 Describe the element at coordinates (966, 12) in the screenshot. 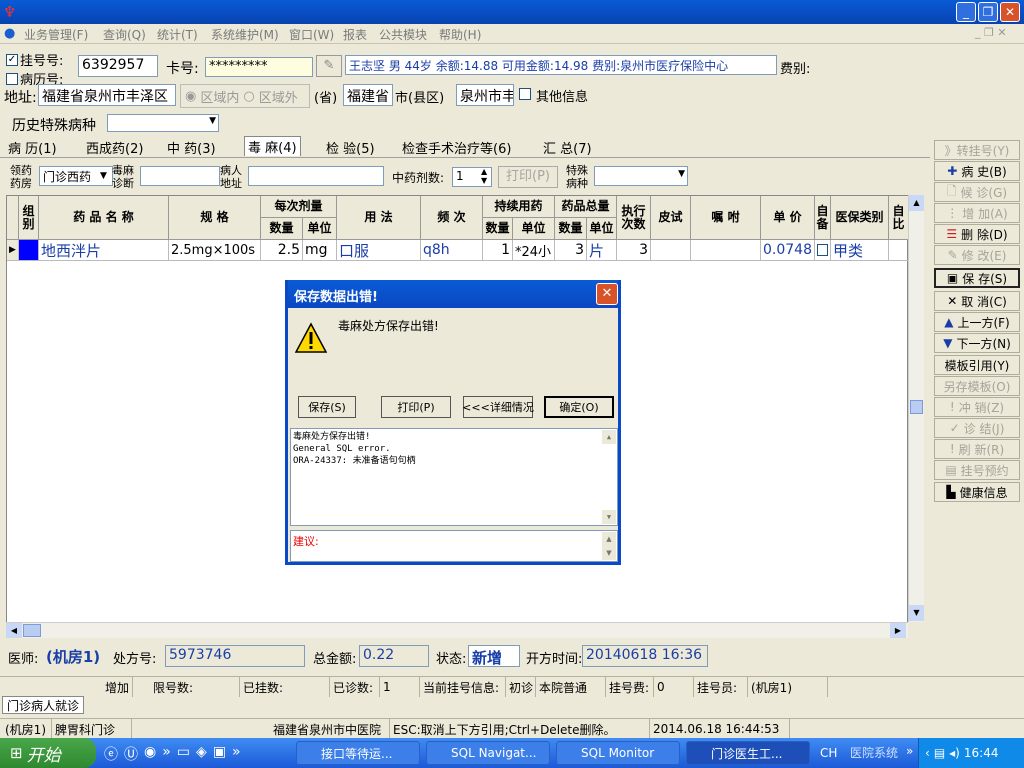

I see `minimize-button: _` at that location.